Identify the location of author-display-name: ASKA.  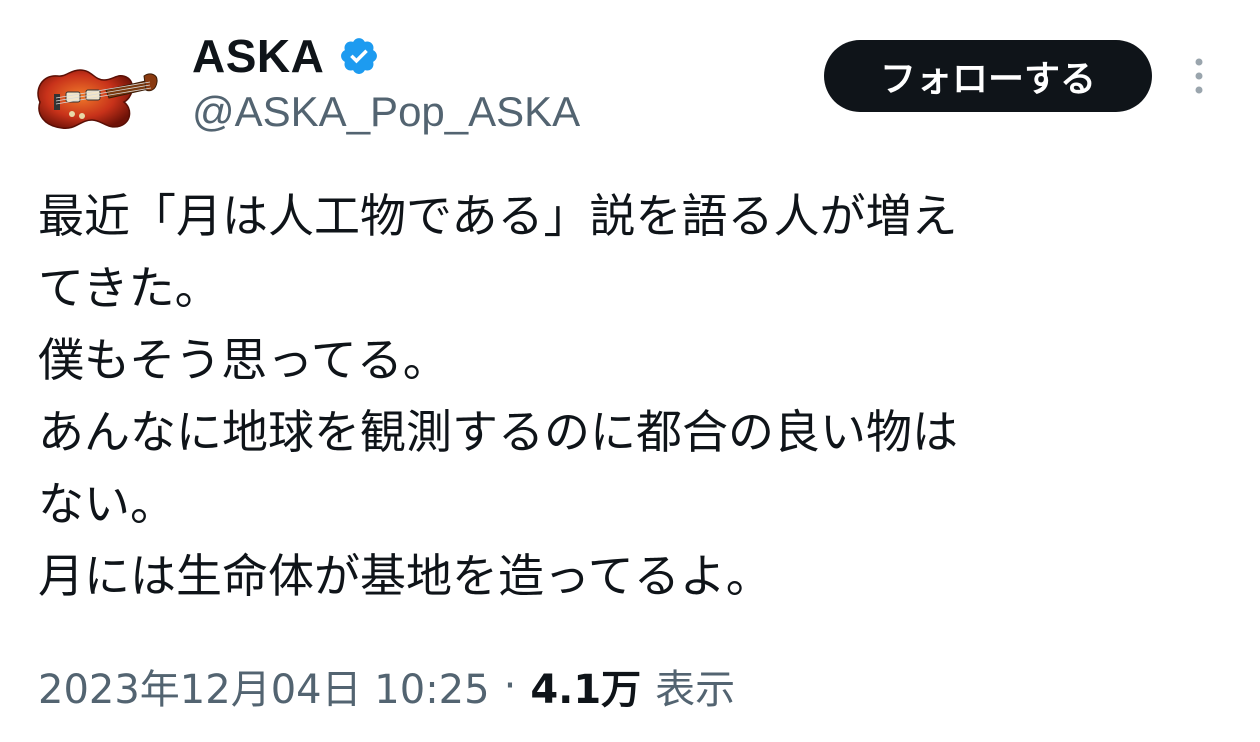
(258, 56).